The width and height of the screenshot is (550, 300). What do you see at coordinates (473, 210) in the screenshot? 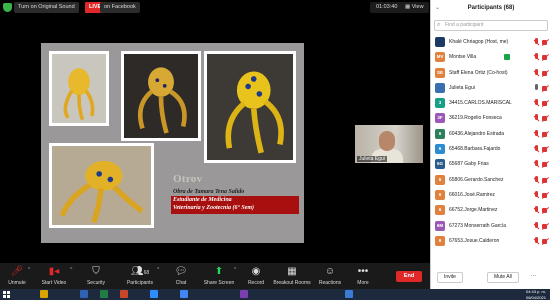
I see `participant-name: 66752.Jorge.Martinez` at bounding box center [473, 210].